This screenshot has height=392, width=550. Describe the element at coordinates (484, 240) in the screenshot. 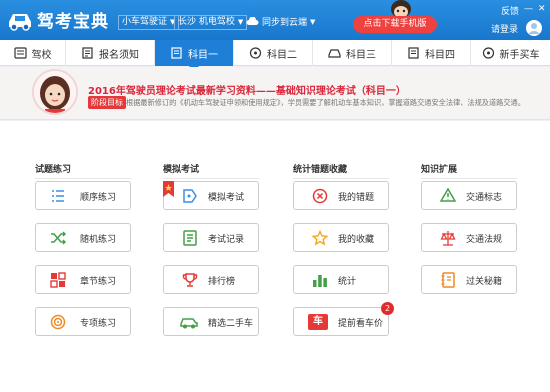

I see `card-label: 交通法规` at that location.